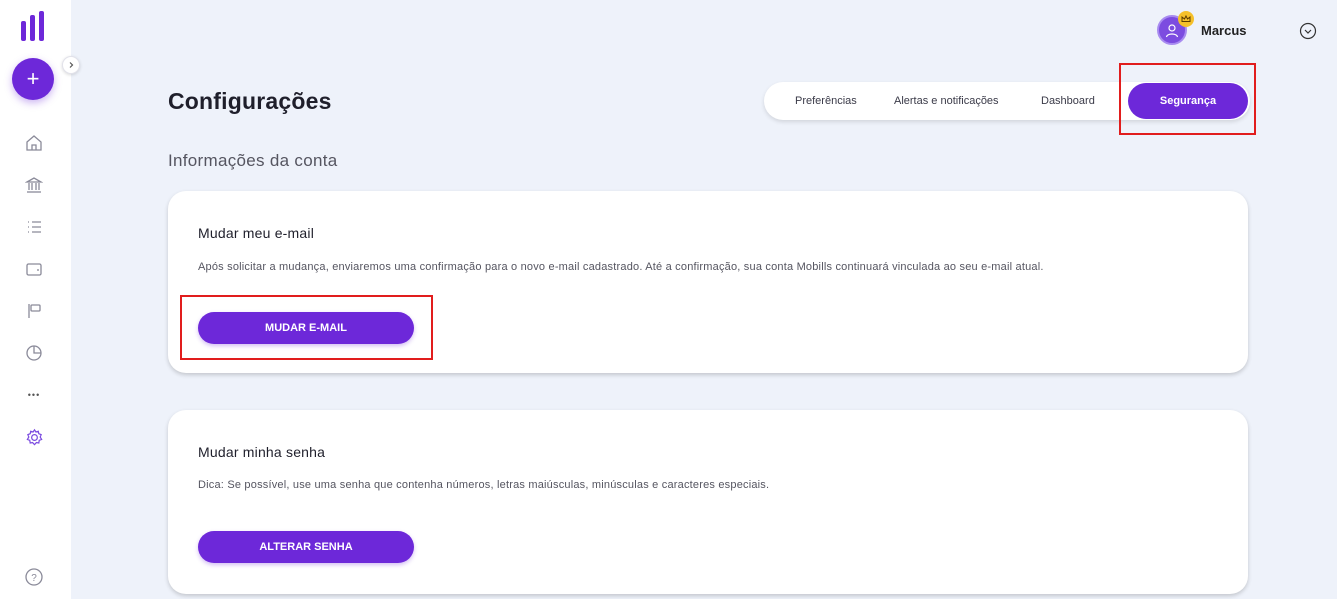 The image size is (1337, 599). I want to click on card-title: Mudar meu e-mail, so click(256, 233).